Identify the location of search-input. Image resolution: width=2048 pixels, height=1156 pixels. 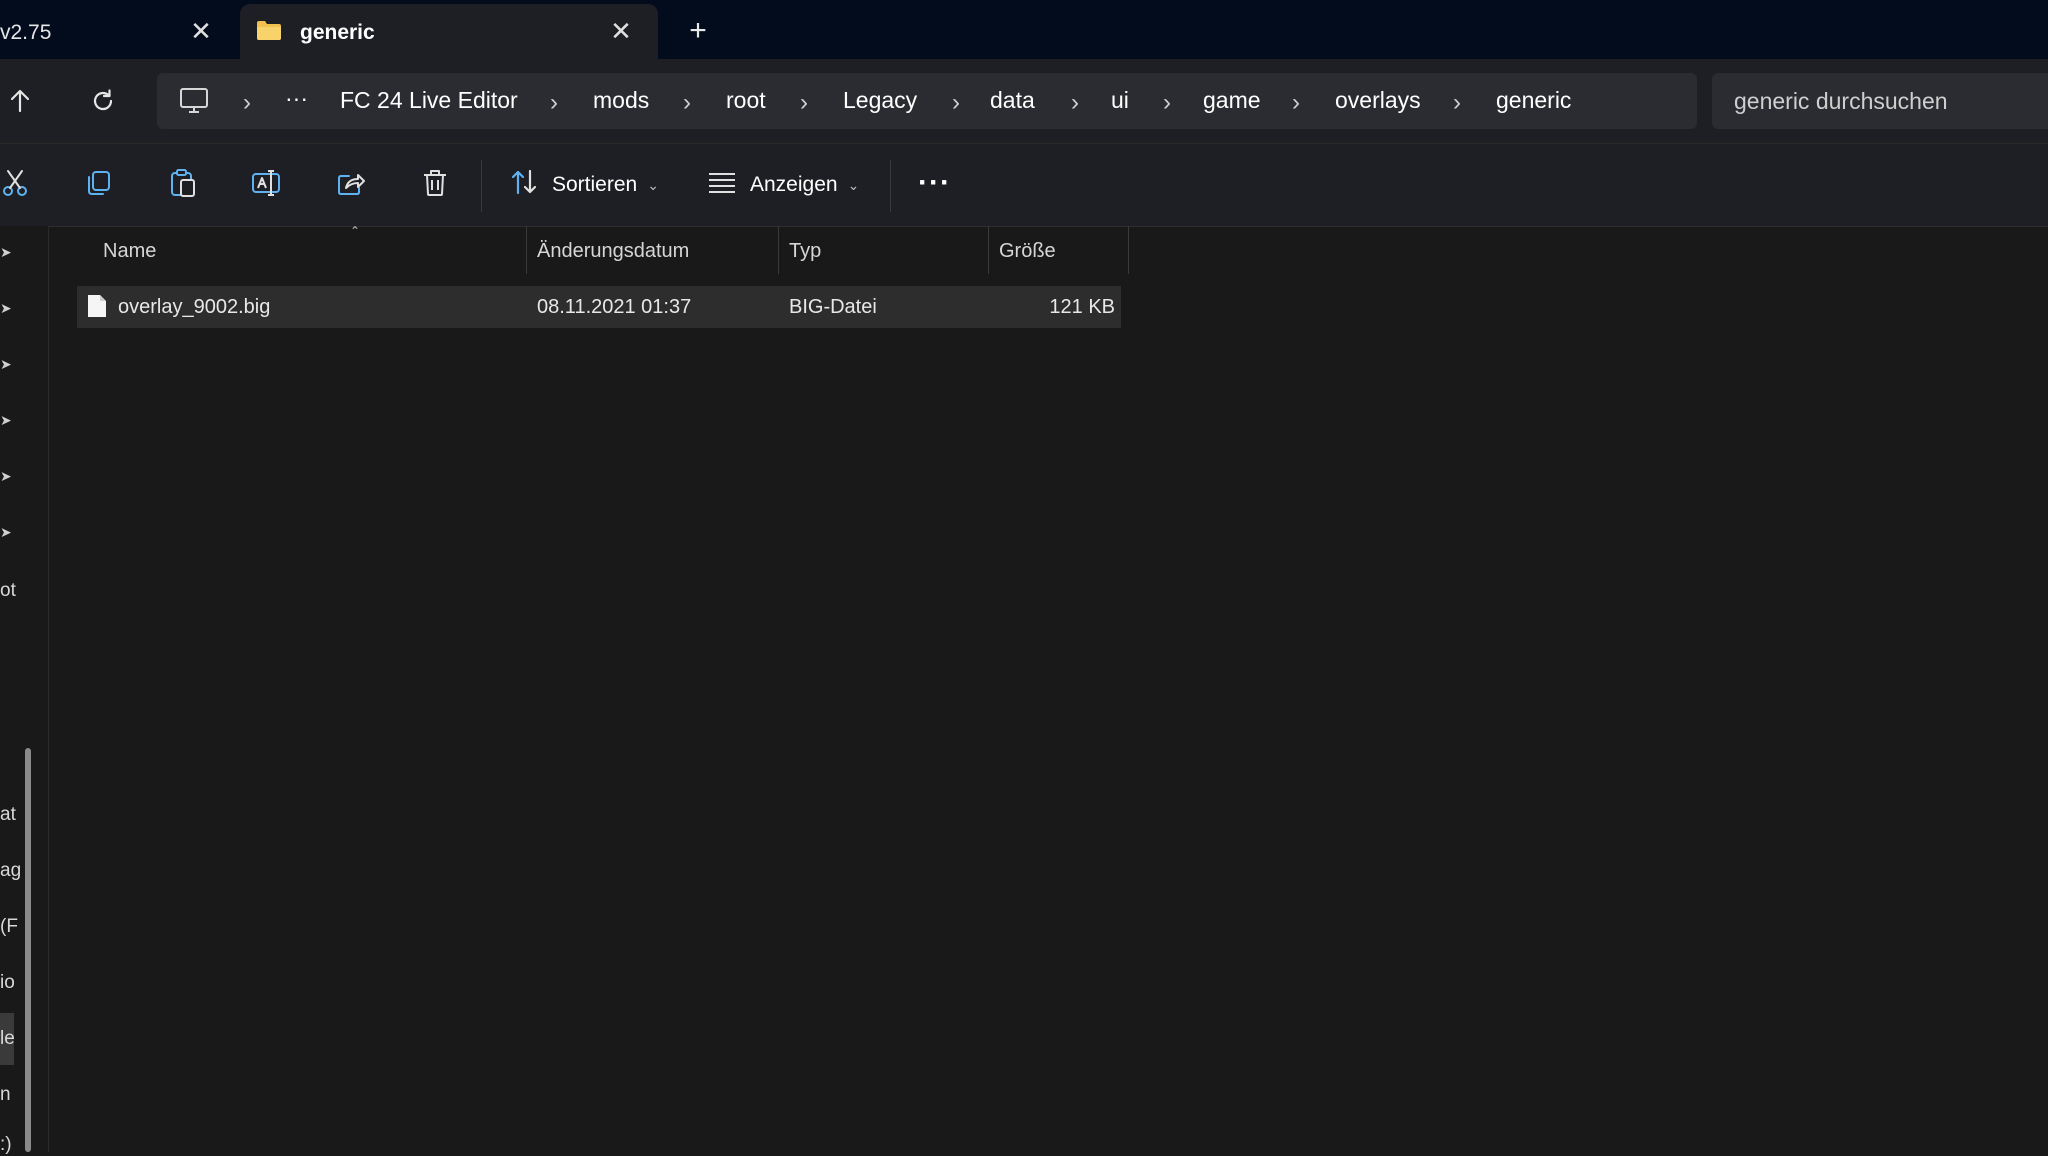
(1889, 101).